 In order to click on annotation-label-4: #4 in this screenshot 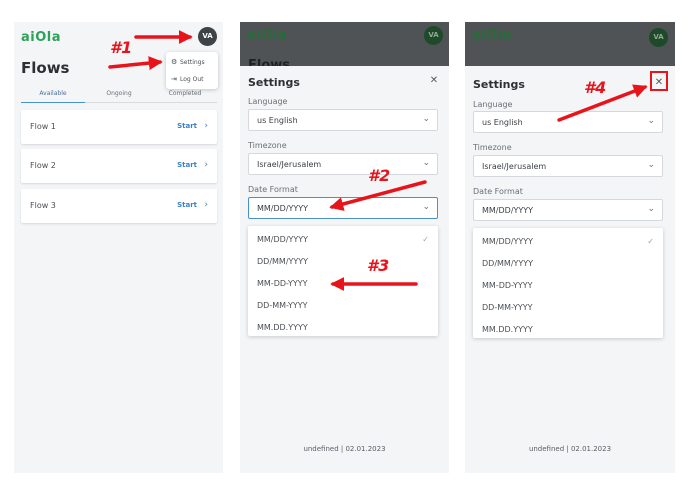, I will do `click(595, 87)`.